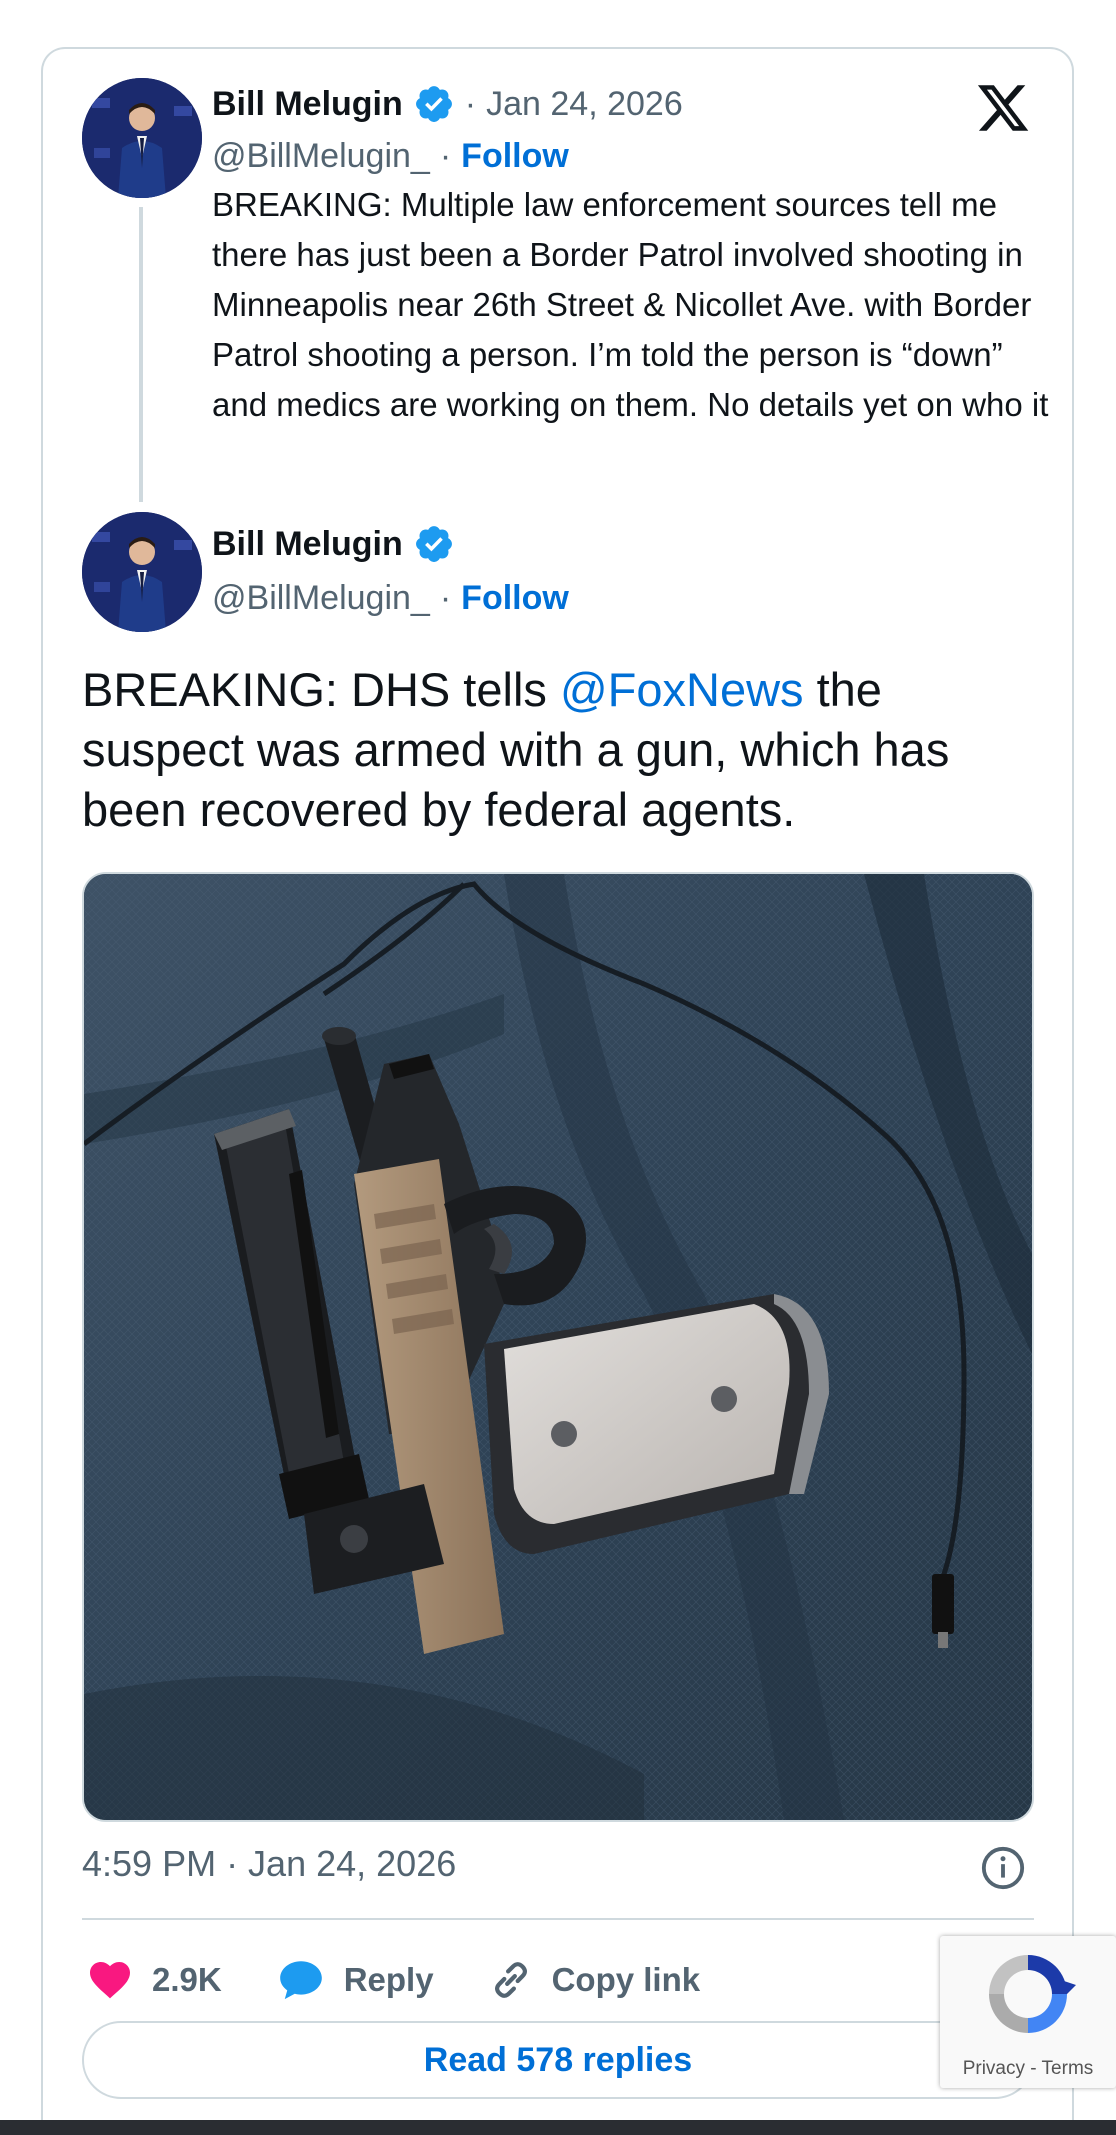 This screenshot has height=2135, width=1116. Describe the element at coordinates (110, 1980) in the screenshot. I see `heart-icon` at that location.